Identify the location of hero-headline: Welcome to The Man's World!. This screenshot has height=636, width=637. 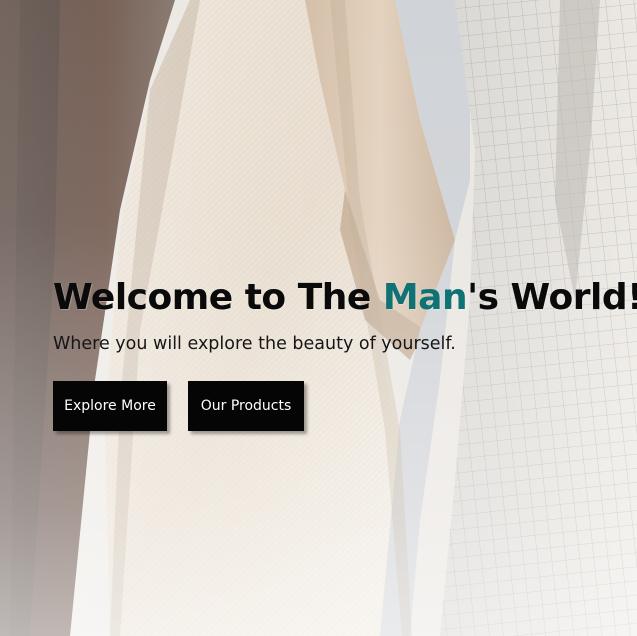
(345, 298).